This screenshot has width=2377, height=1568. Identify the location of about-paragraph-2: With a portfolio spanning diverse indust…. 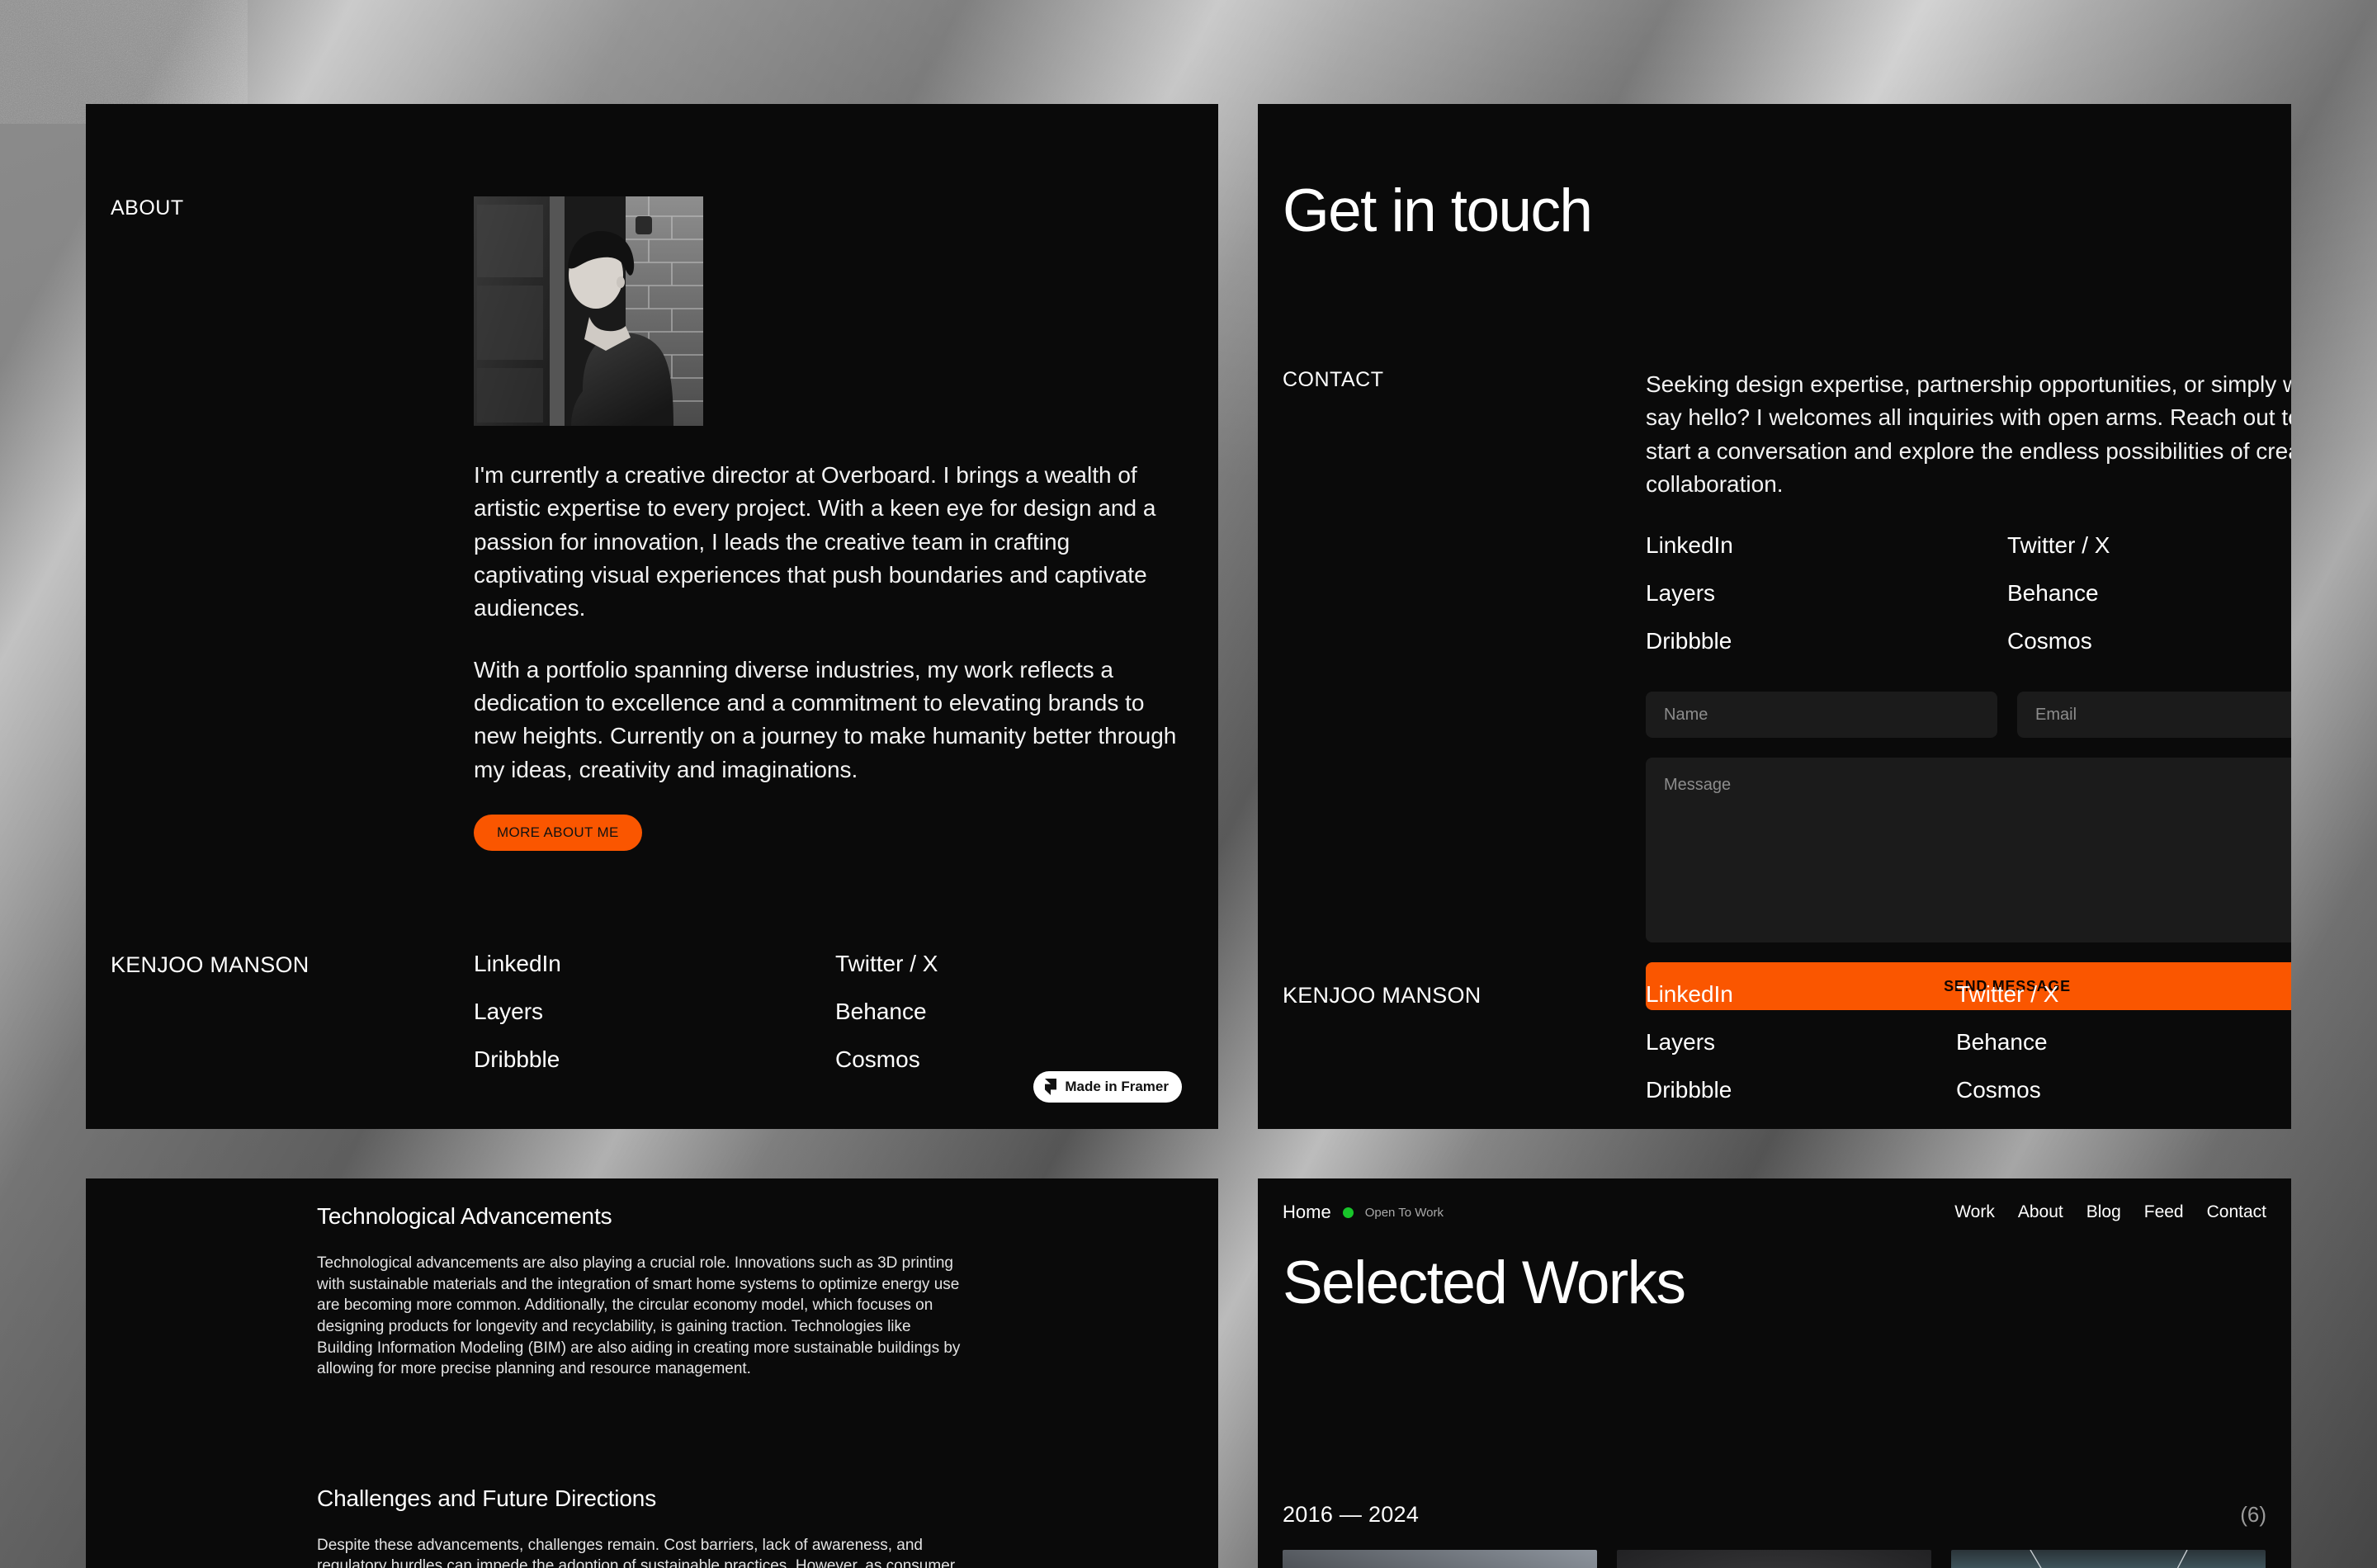
(825, 719).